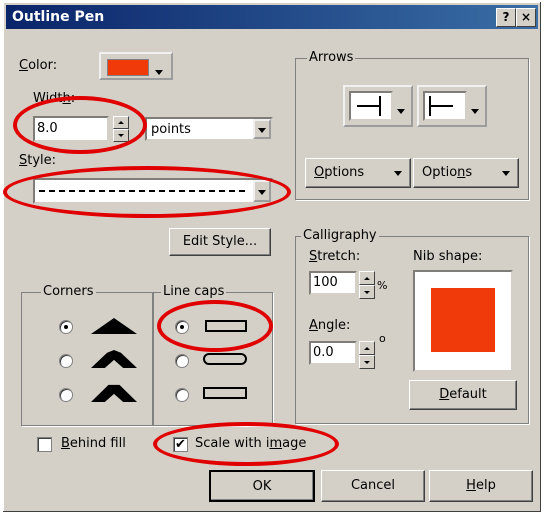 The image size is (546, 514). Describe the element at coordinates (180, 444) in the screenshot. I see `scale-with-image-checkbox: ✔` at that location.